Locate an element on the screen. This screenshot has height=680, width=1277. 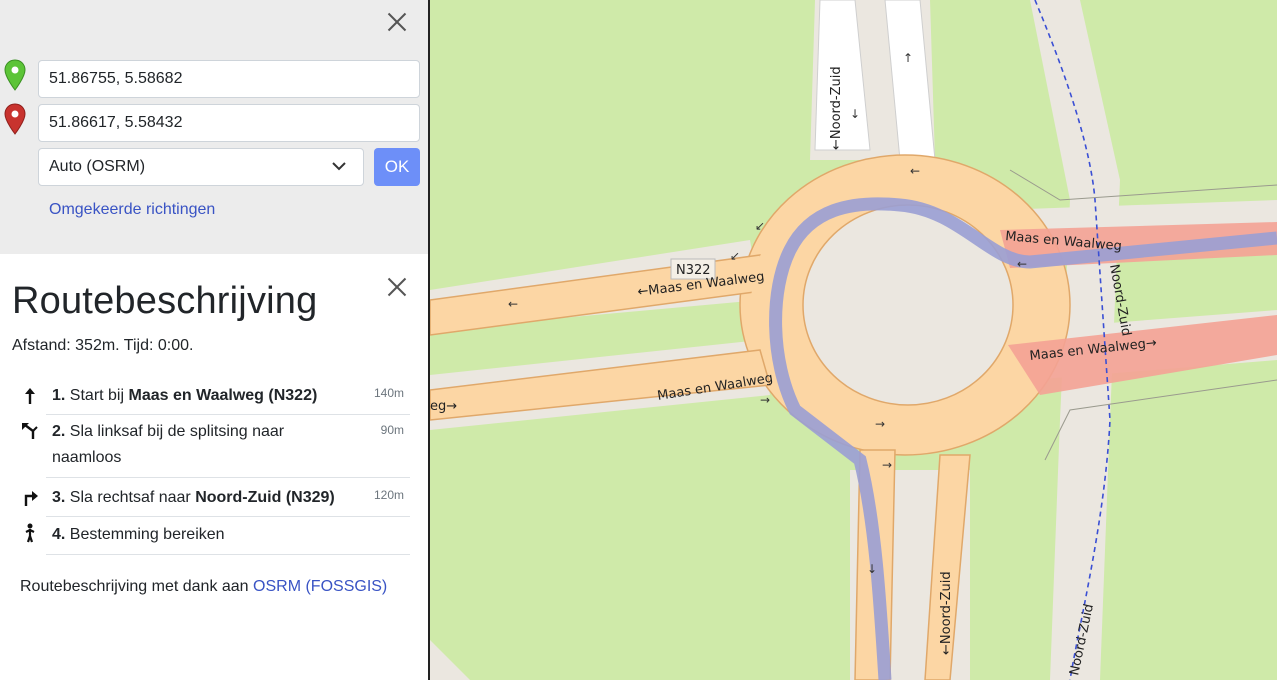
routing-engine-value: Auto (OSRM) is located at coordinates (97, 166).